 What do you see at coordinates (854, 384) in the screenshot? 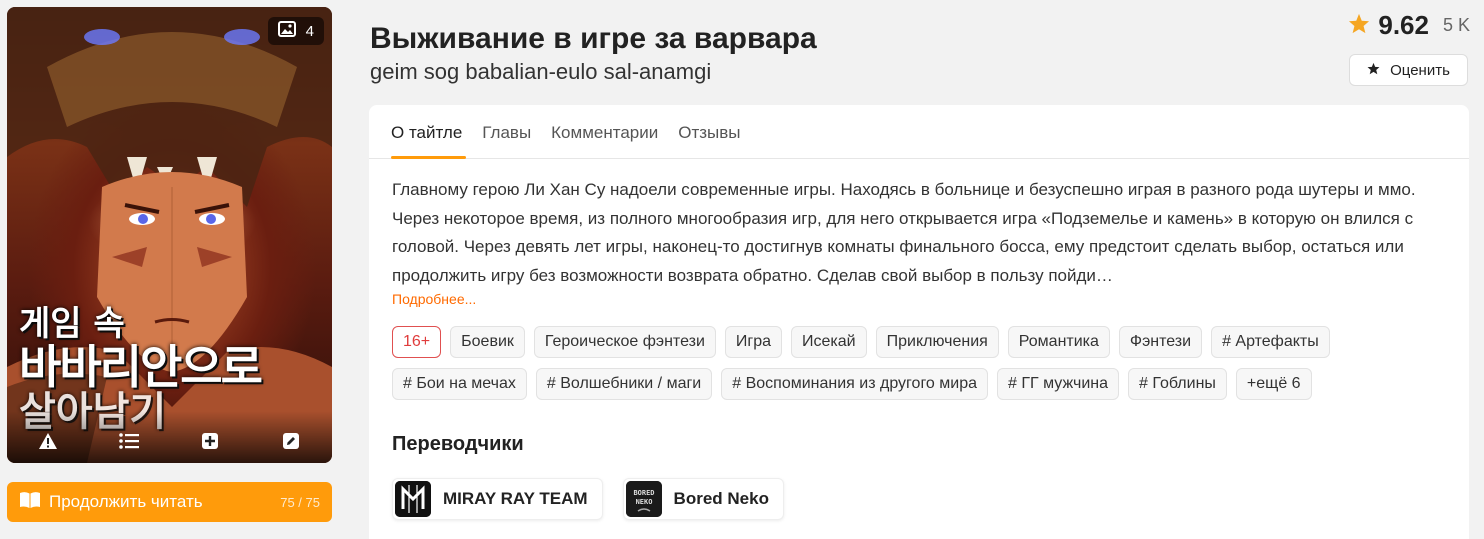
I see `hashtag: # Воспоминания из другого мира` at bounding box center [854, 384].